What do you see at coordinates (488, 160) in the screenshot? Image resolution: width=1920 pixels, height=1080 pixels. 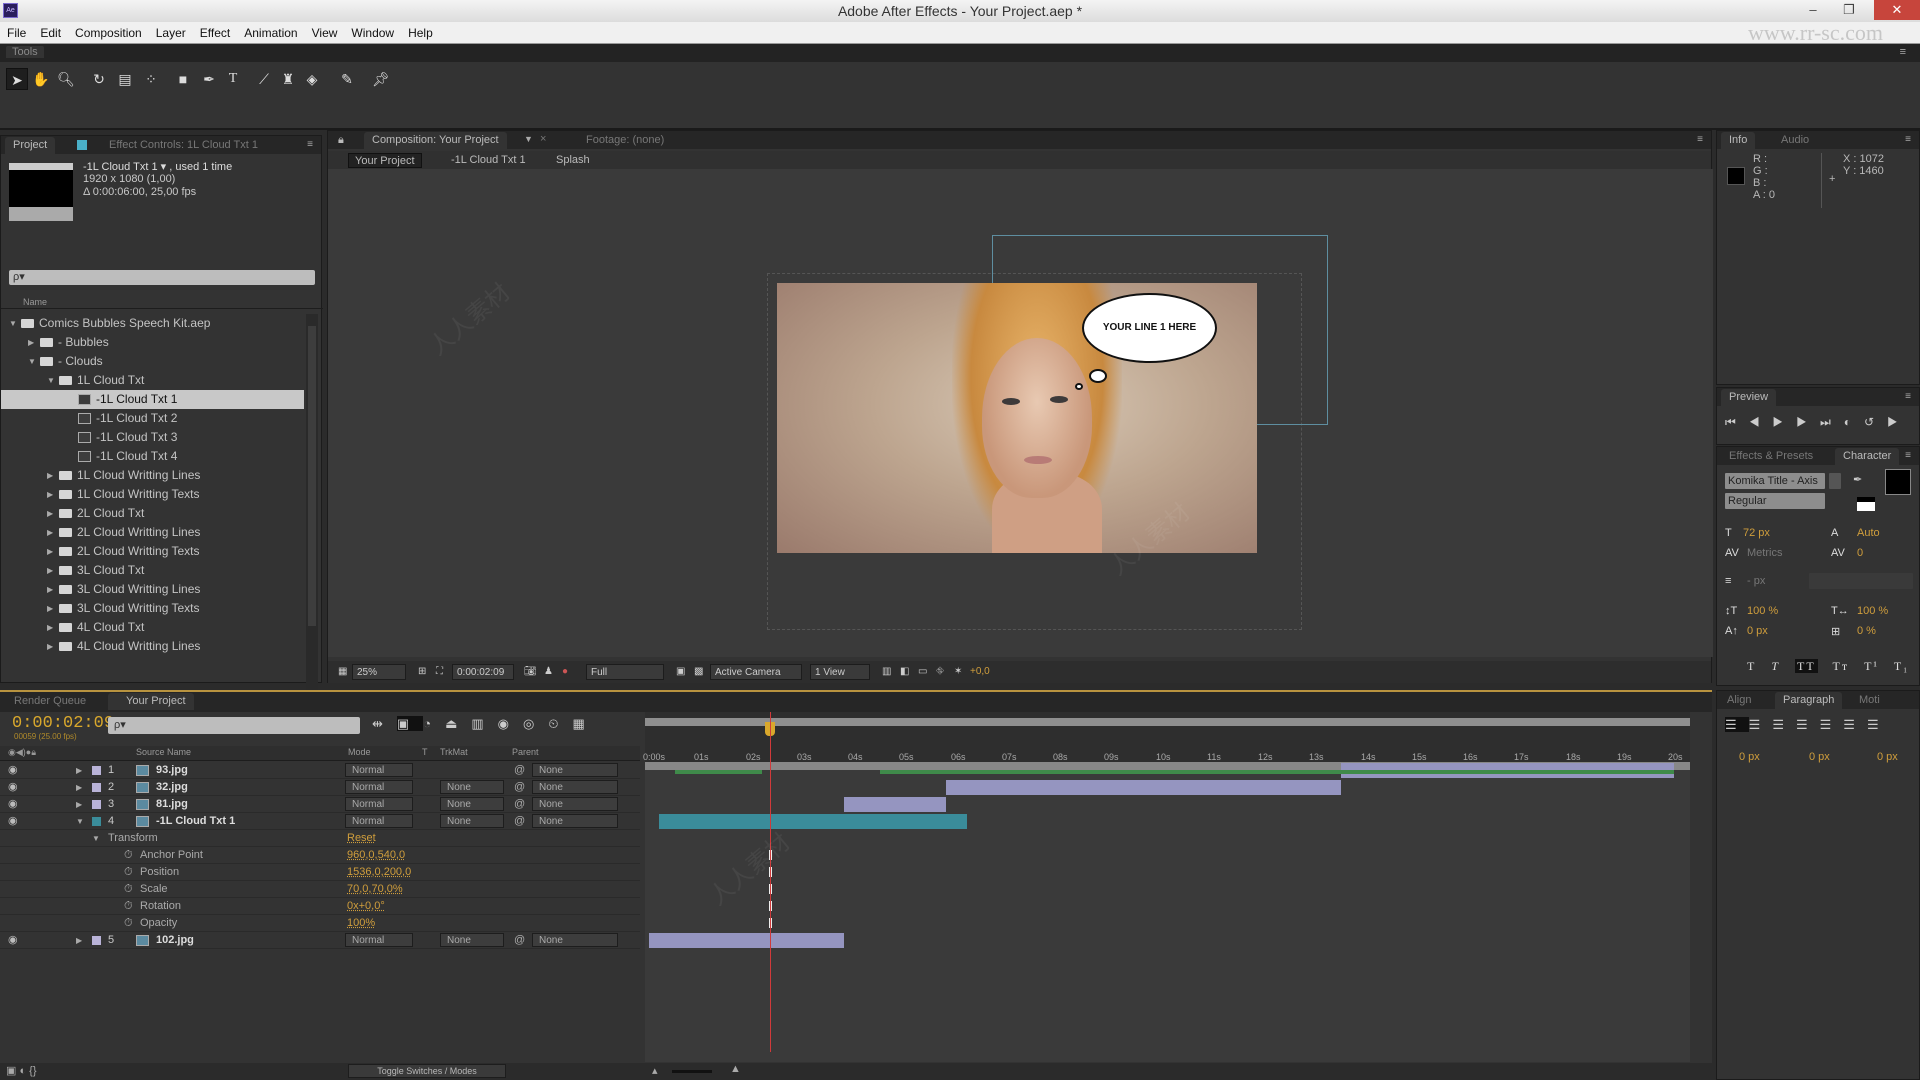 I see `breadcrumb-cloud-txt: -1L Cloud Txt 1` at bounding box center [488, 160].